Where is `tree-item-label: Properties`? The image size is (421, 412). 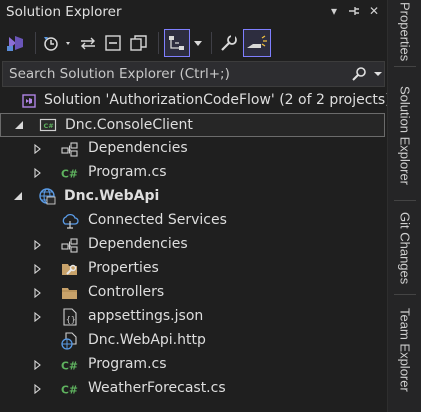
tree-item-label: Properties is located at coordinates (123, 268).